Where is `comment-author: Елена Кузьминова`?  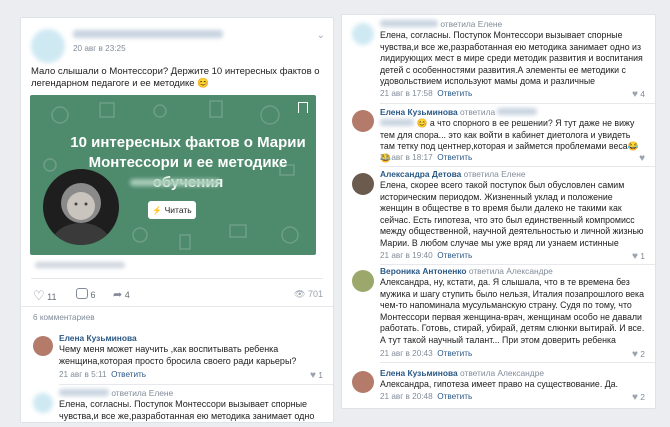 comment-author: Елена Кузьминова is located at coordinates (98, 338).